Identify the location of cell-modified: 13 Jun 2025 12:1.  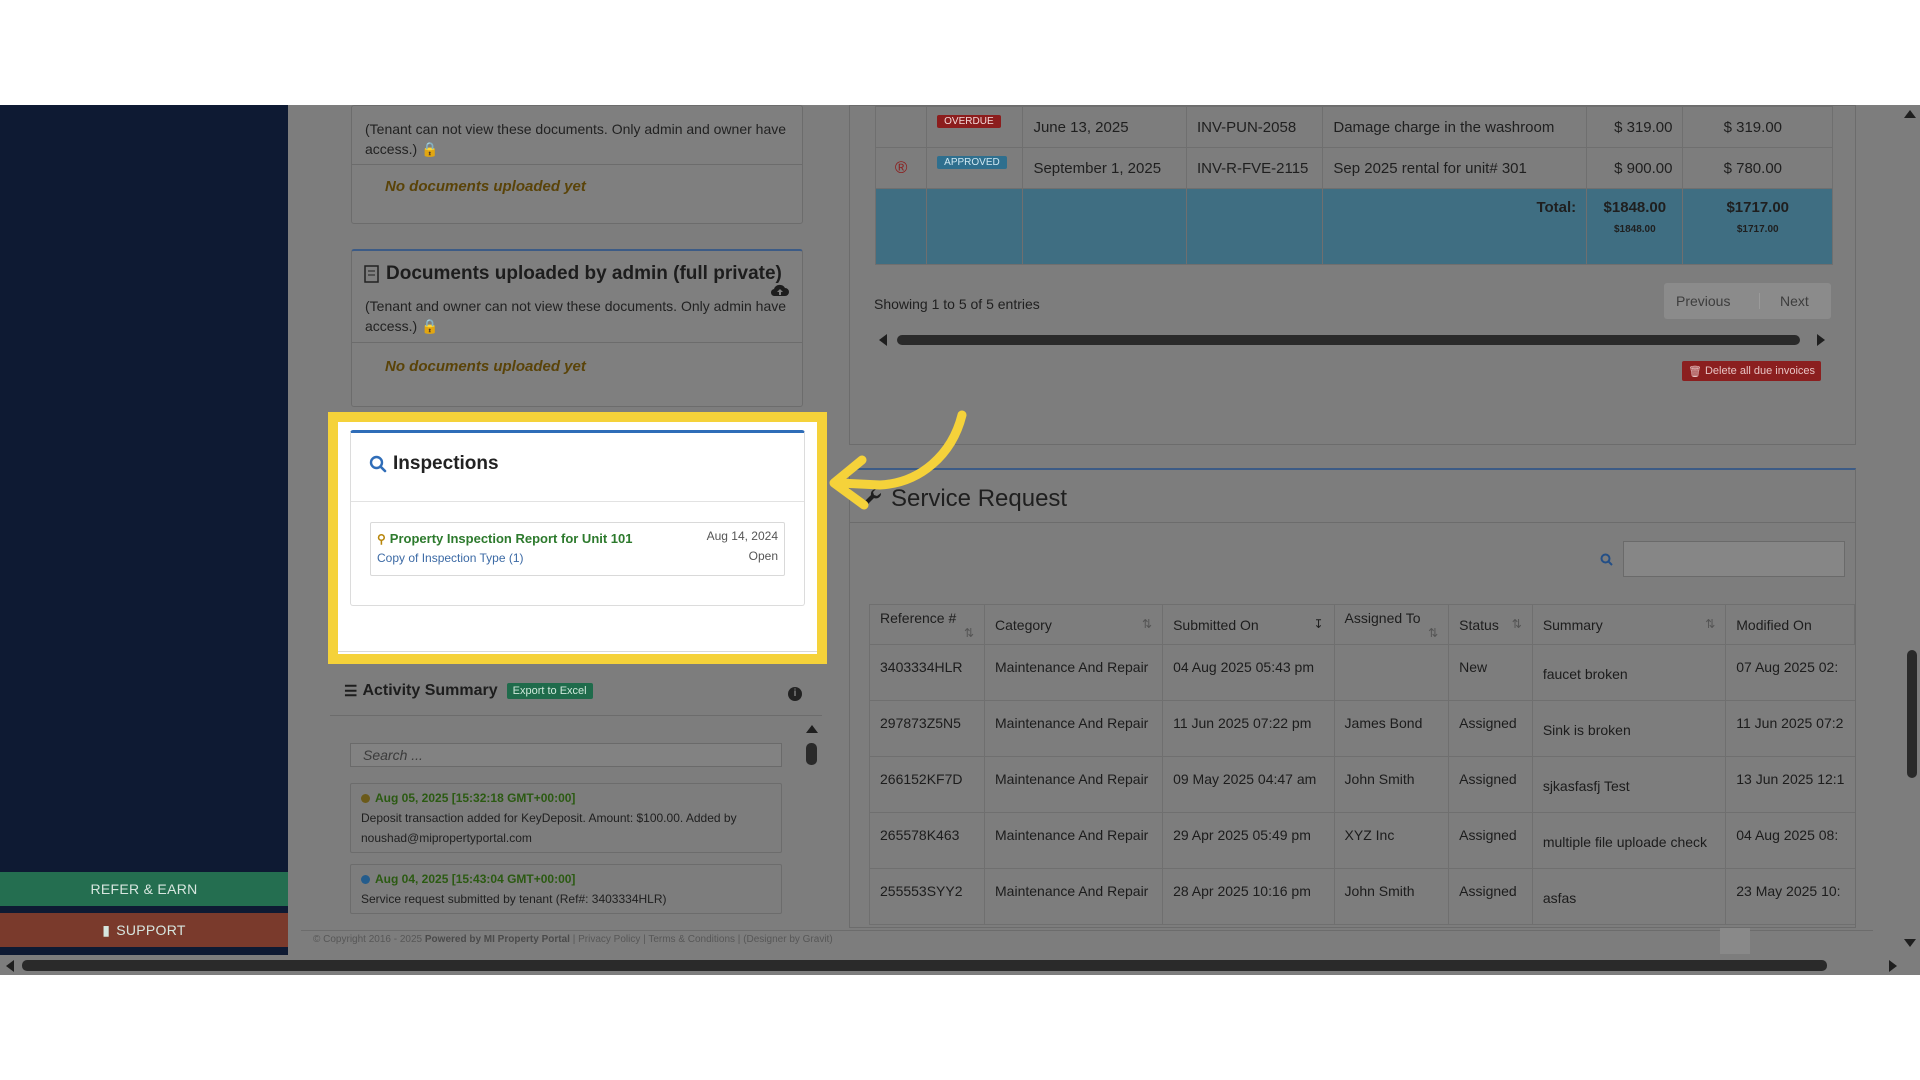
(1790, 784).